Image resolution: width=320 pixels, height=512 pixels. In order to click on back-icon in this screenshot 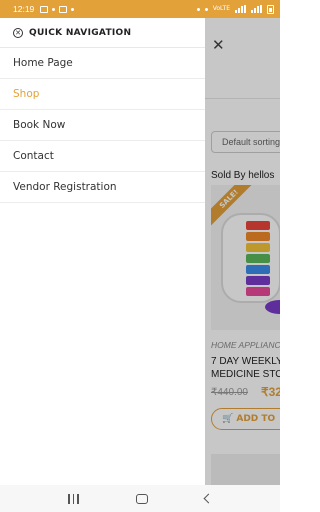, I will do `click(208, 498)`.